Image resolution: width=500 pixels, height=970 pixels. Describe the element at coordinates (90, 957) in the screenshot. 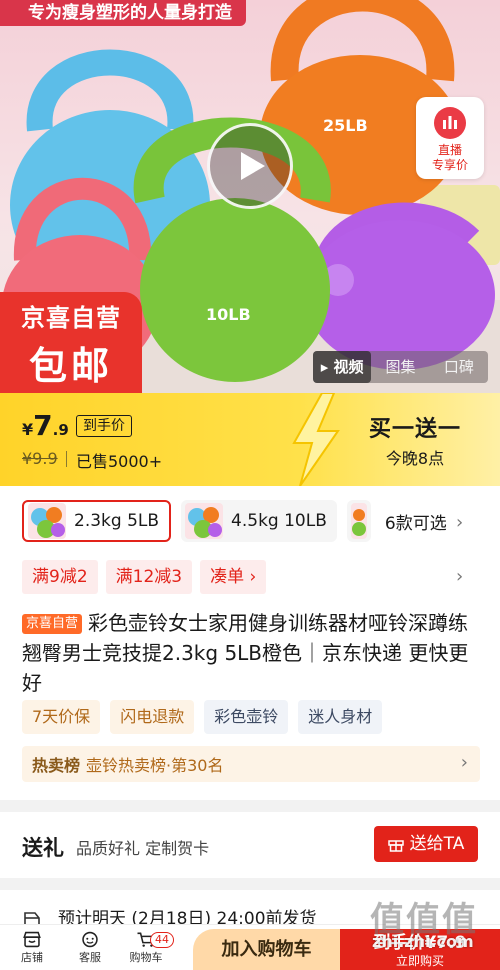

I see `nav-service-label: 客服` at that location.